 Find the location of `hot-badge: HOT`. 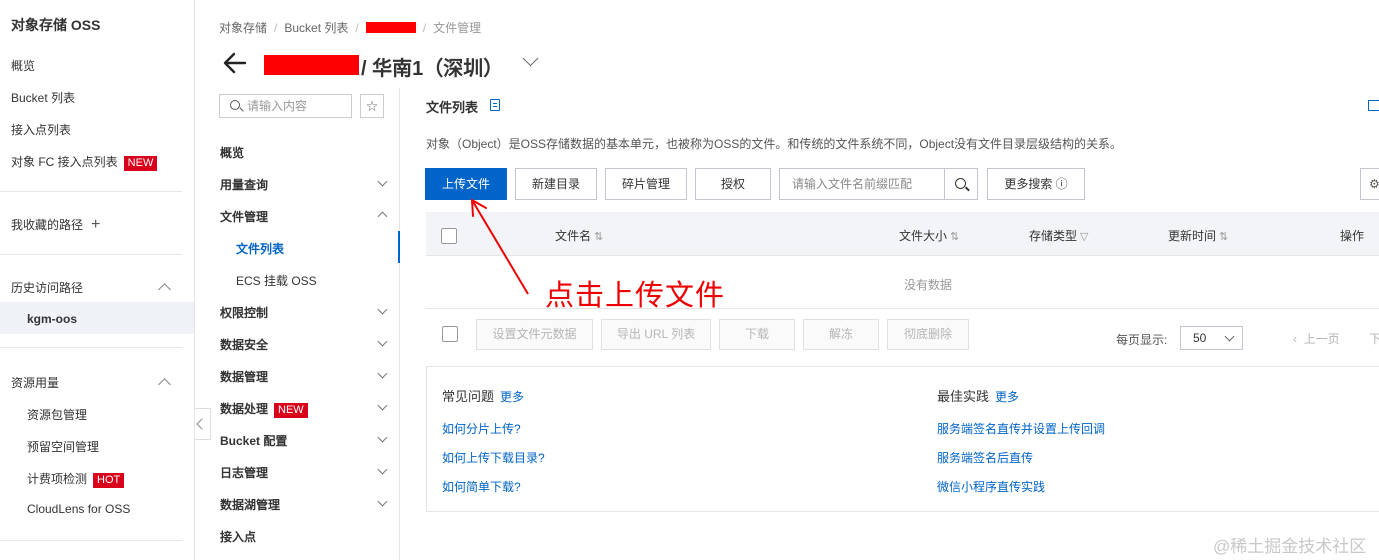

hot-badge: HOT is located at coordinates (109, 480).